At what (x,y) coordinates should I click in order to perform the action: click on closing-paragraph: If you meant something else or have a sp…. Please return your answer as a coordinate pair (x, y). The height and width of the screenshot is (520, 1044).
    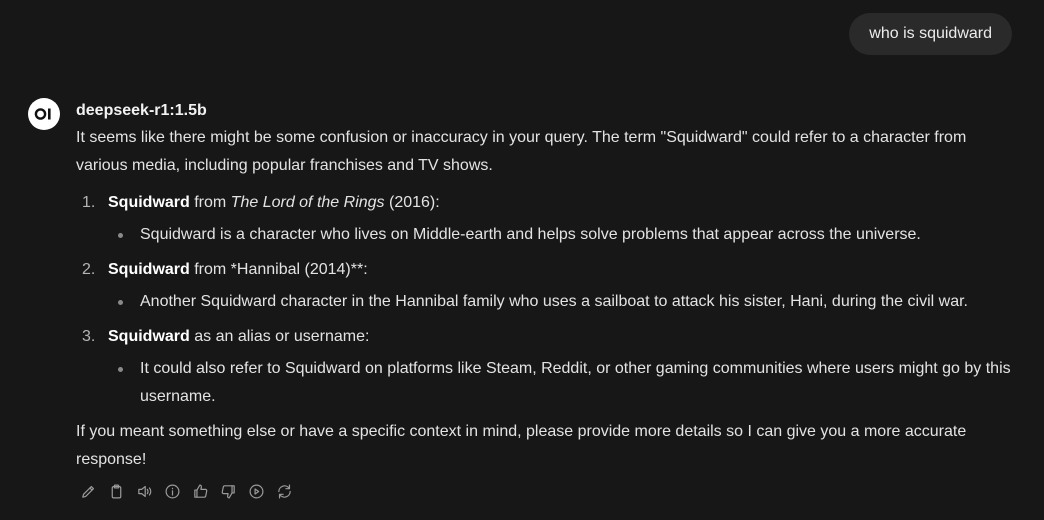
    Looking at the image, I should click on (521, 445).